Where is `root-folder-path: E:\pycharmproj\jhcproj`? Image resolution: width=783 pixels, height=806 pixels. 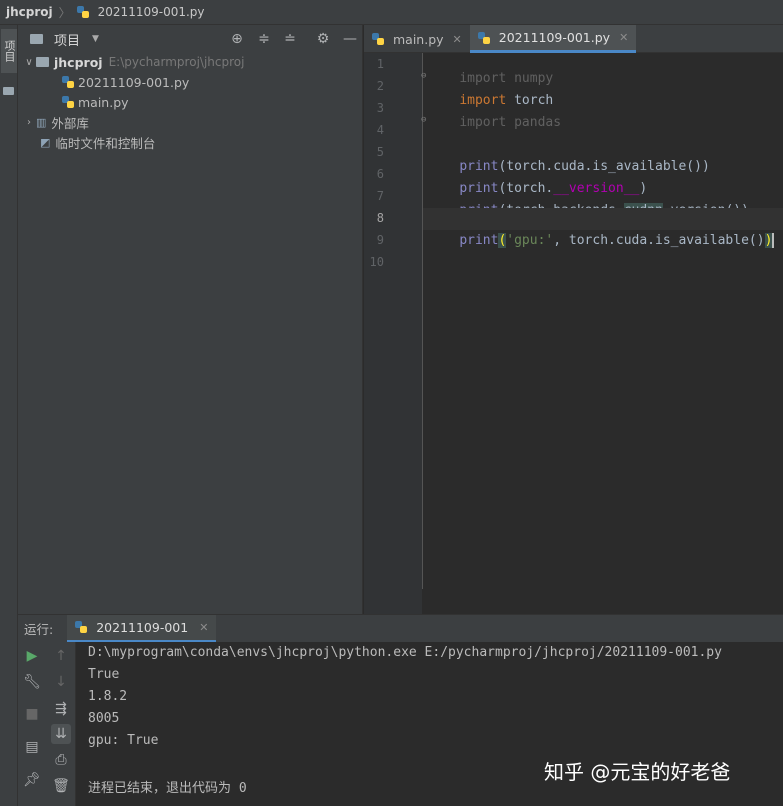
root-folder-path: E:\pycharmproj\jhcproj is located at coordinates (176, 62).